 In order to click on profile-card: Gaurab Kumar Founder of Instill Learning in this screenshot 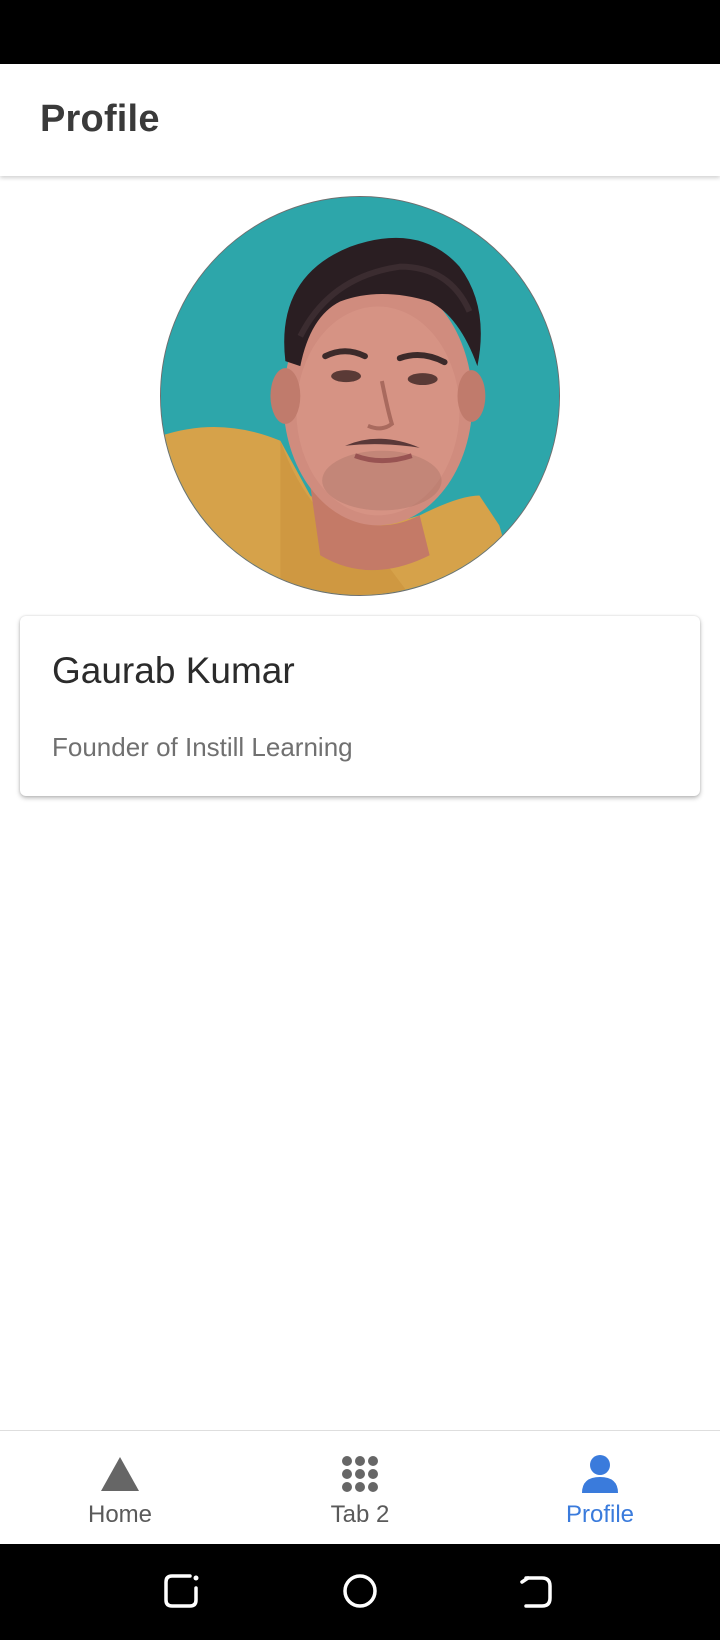, I will do `click(360, 706)`.